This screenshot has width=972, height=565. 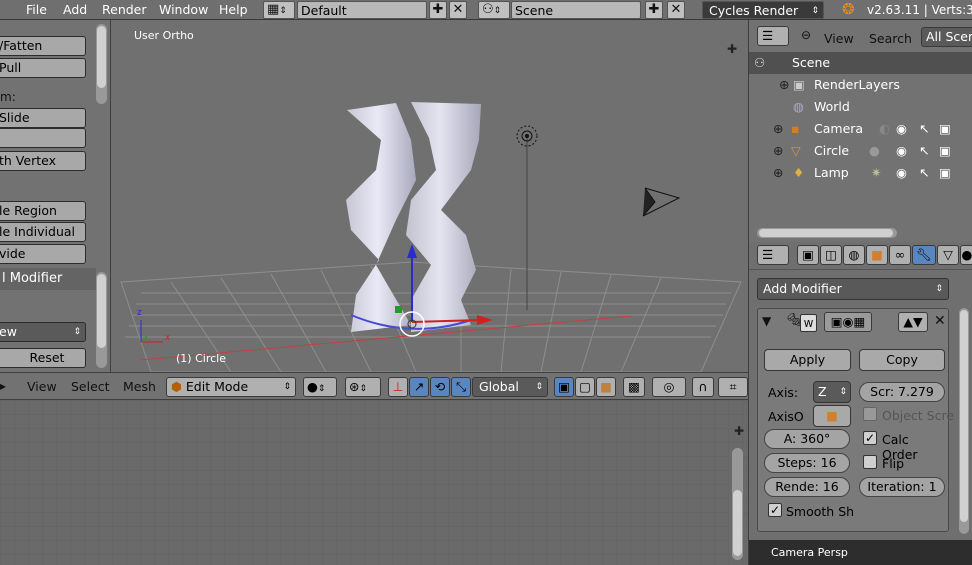 What do you see at coordinates (848, 322) in the screenshot?
I see `modifier-visibility-toggles: ▣◉▦` at bounding box center [848, 322].